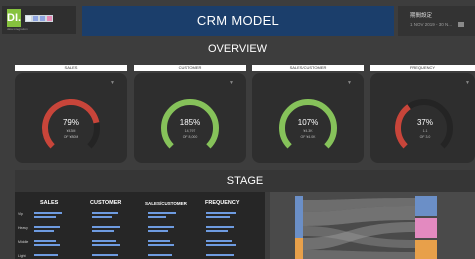  Describe the element at coordinates (20, 214) in the screenshot. I see `row-label-vip: Vip` at that location.